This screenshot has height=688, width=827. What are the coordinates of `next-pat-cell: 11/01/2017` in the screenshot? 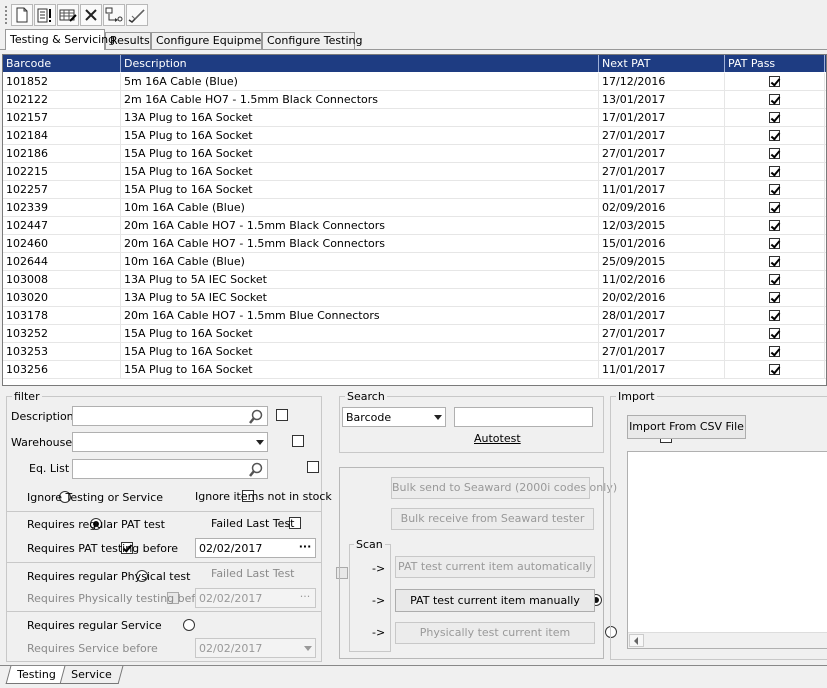 It's located at (662, 369).